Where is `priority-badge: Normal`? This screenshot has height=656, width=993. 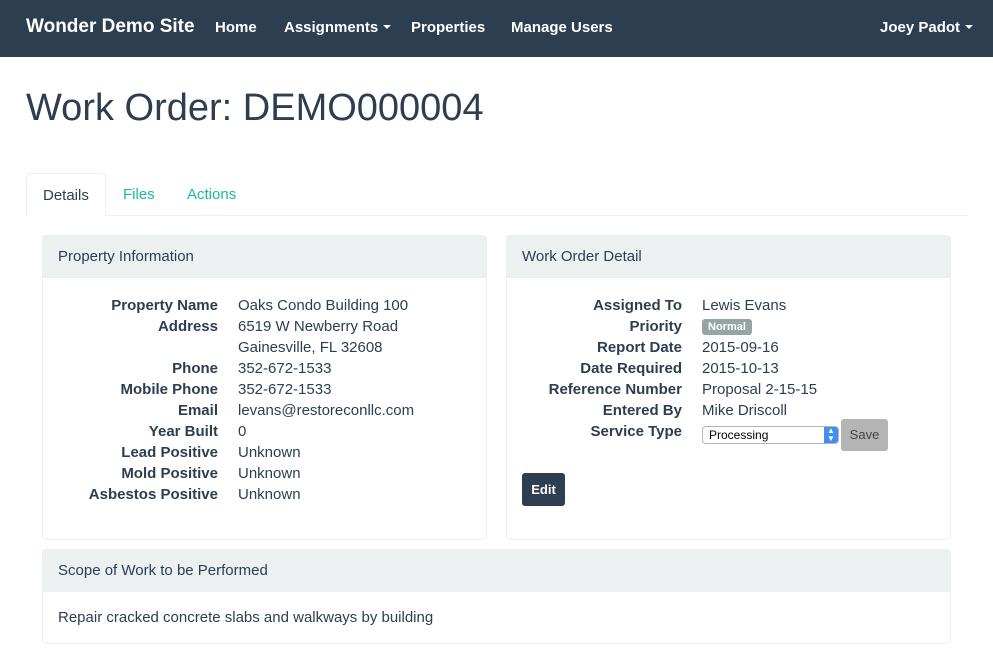 priority-badge: Normal is located at coordinates (727, 327).